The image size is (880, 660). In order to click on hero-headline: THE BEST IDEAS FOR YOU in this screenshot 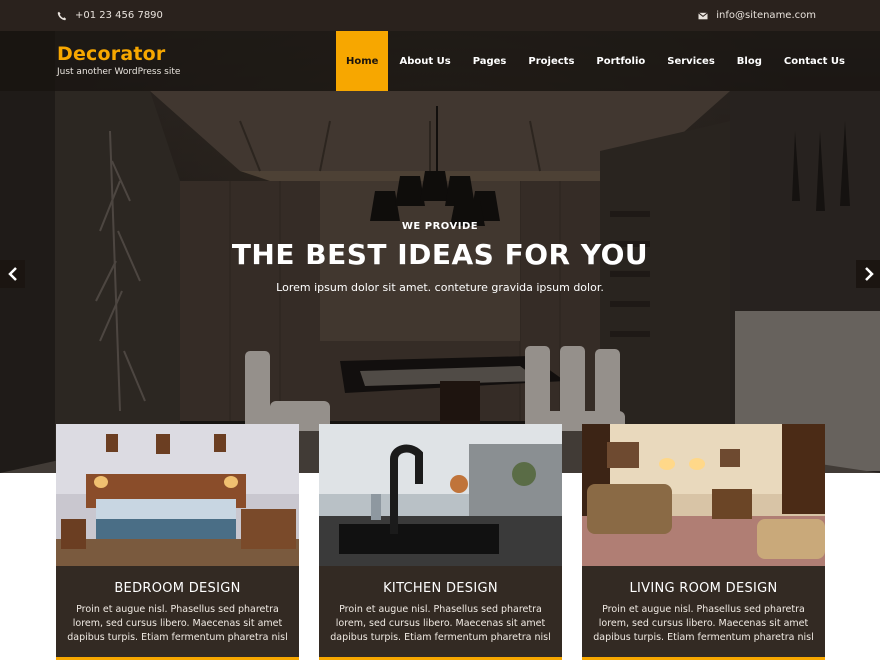, I will do `click(440, 254)`.